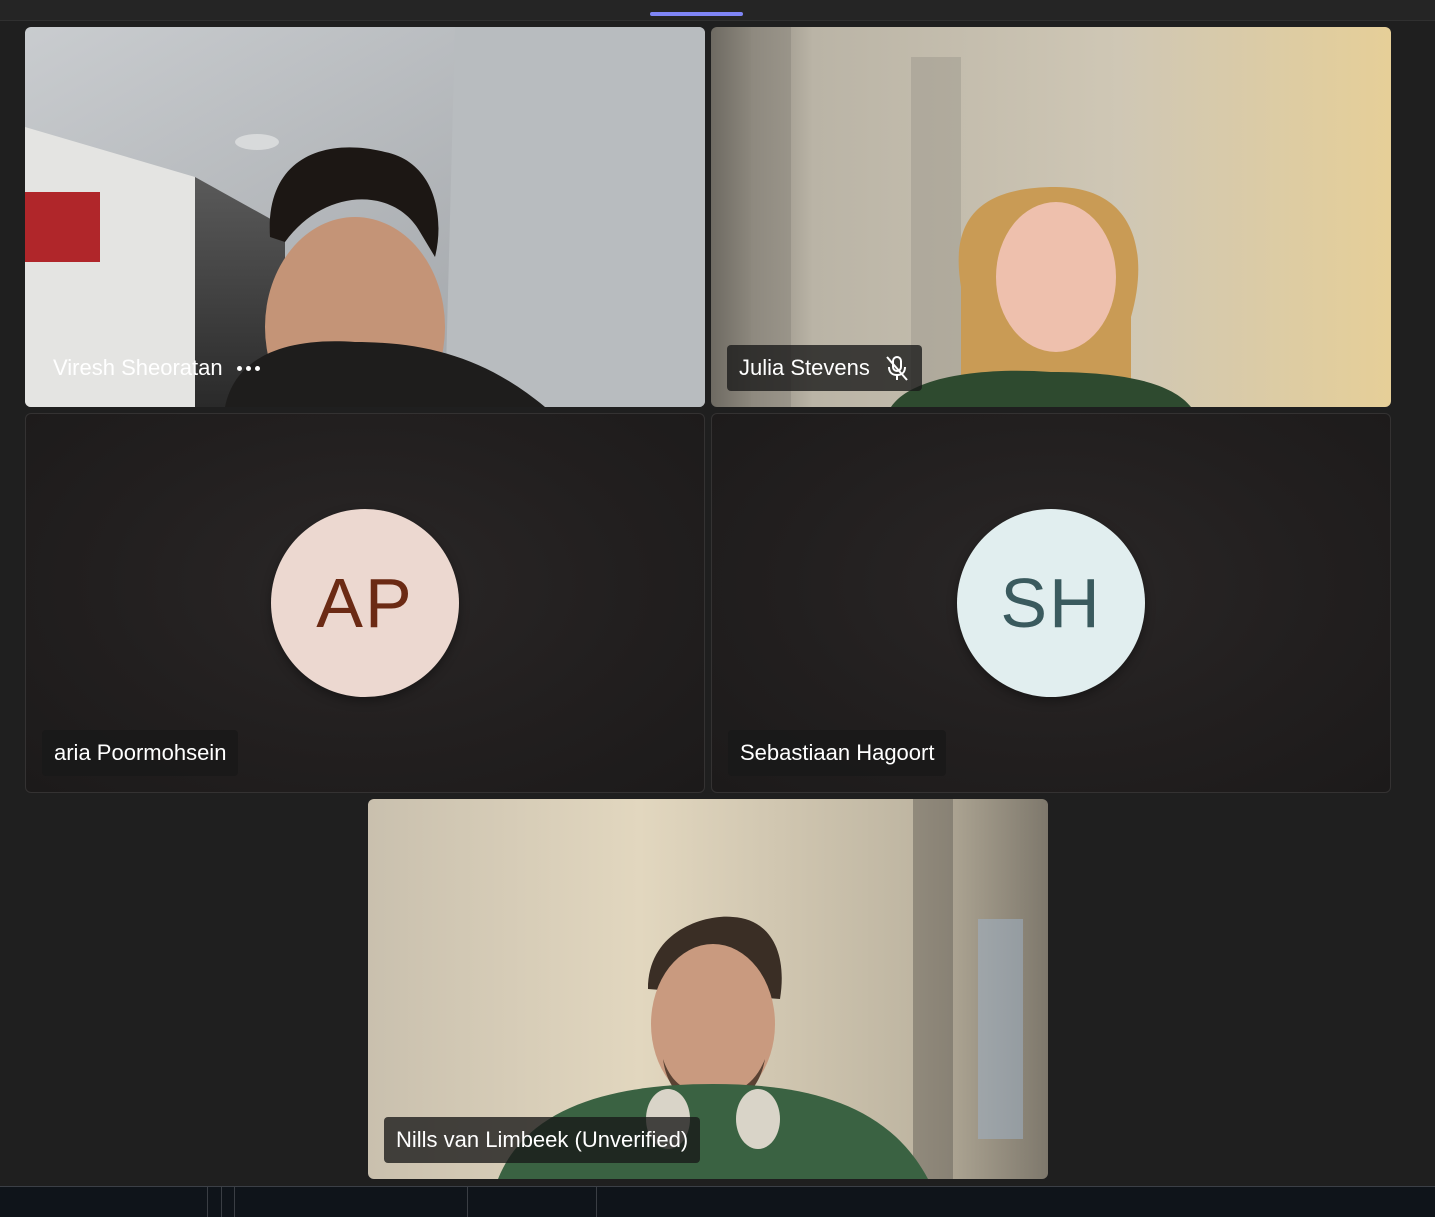 The height and width of the screenshot is (1217, 1435). I want to click on avatar: AP, so click(365, 603).